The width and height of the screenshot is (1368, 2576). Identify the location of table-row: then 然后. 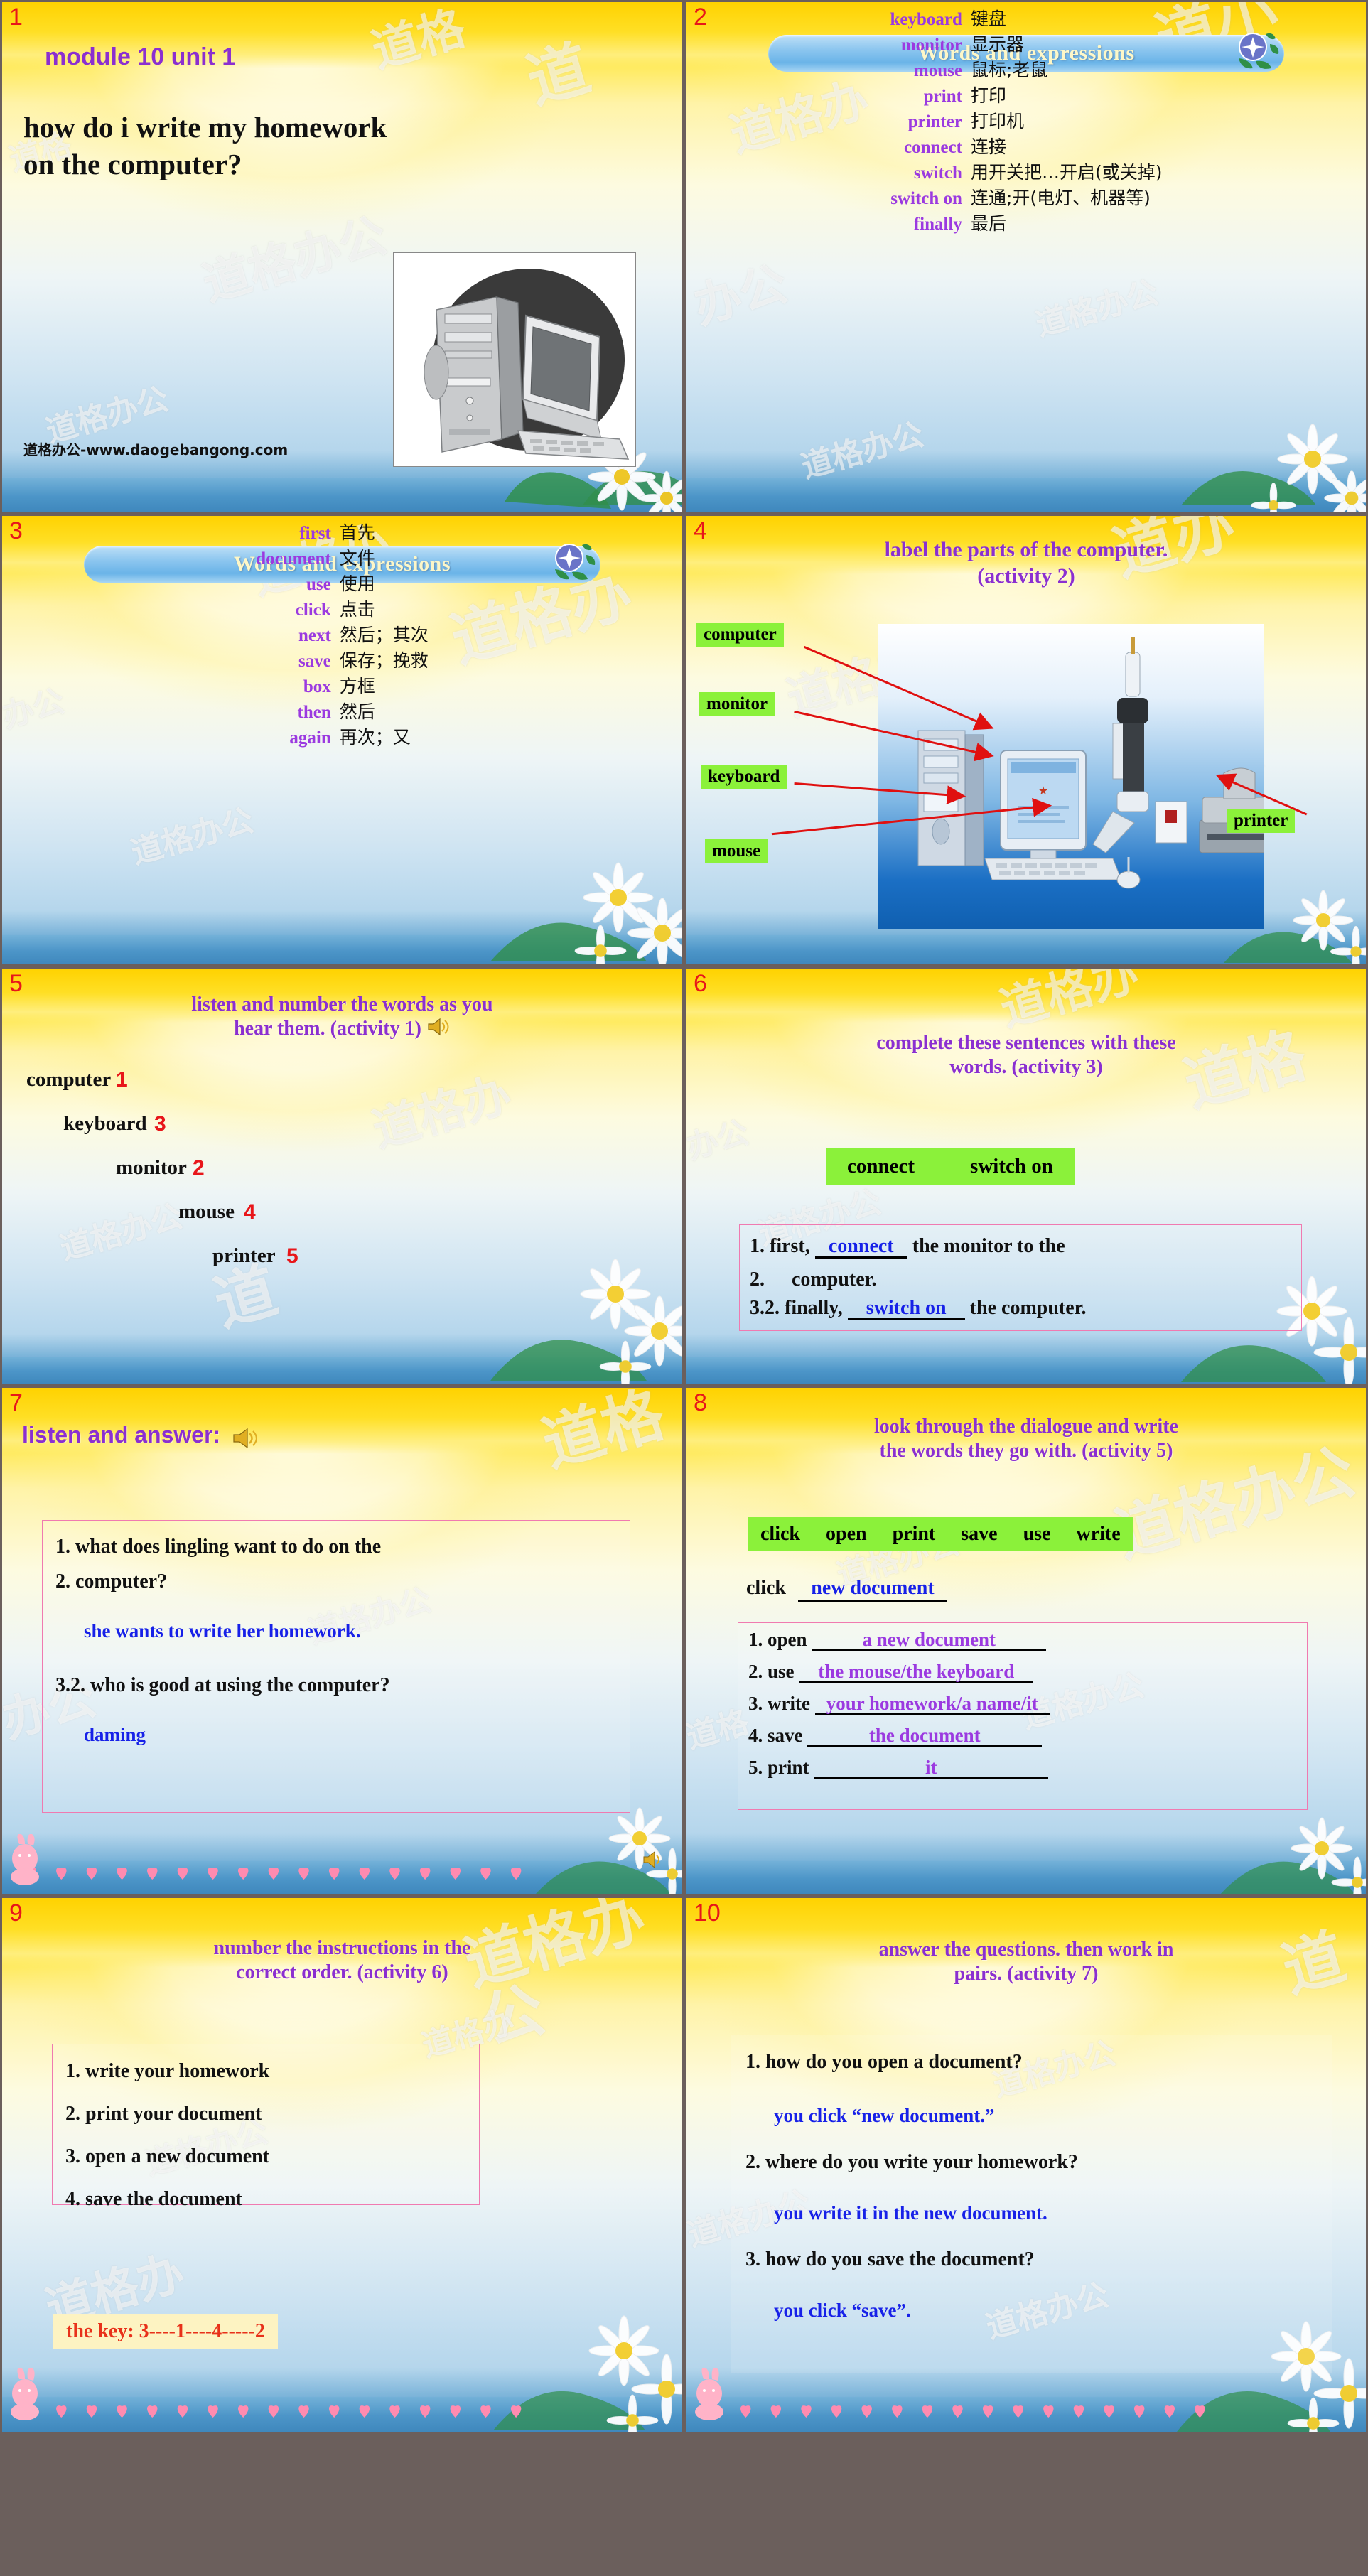
(342, 710).